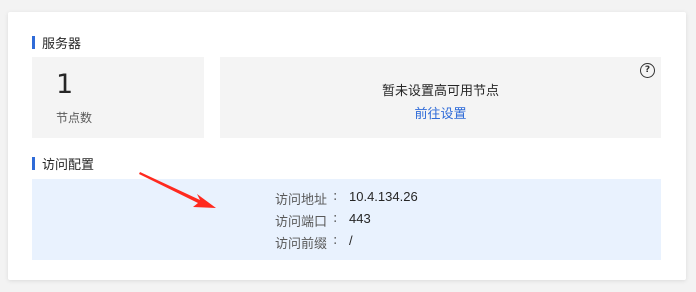 Image resolution: width=696 pixels, height=292 pixels. I want to click on server-section-title-text: 服务器, so click(62, 44).